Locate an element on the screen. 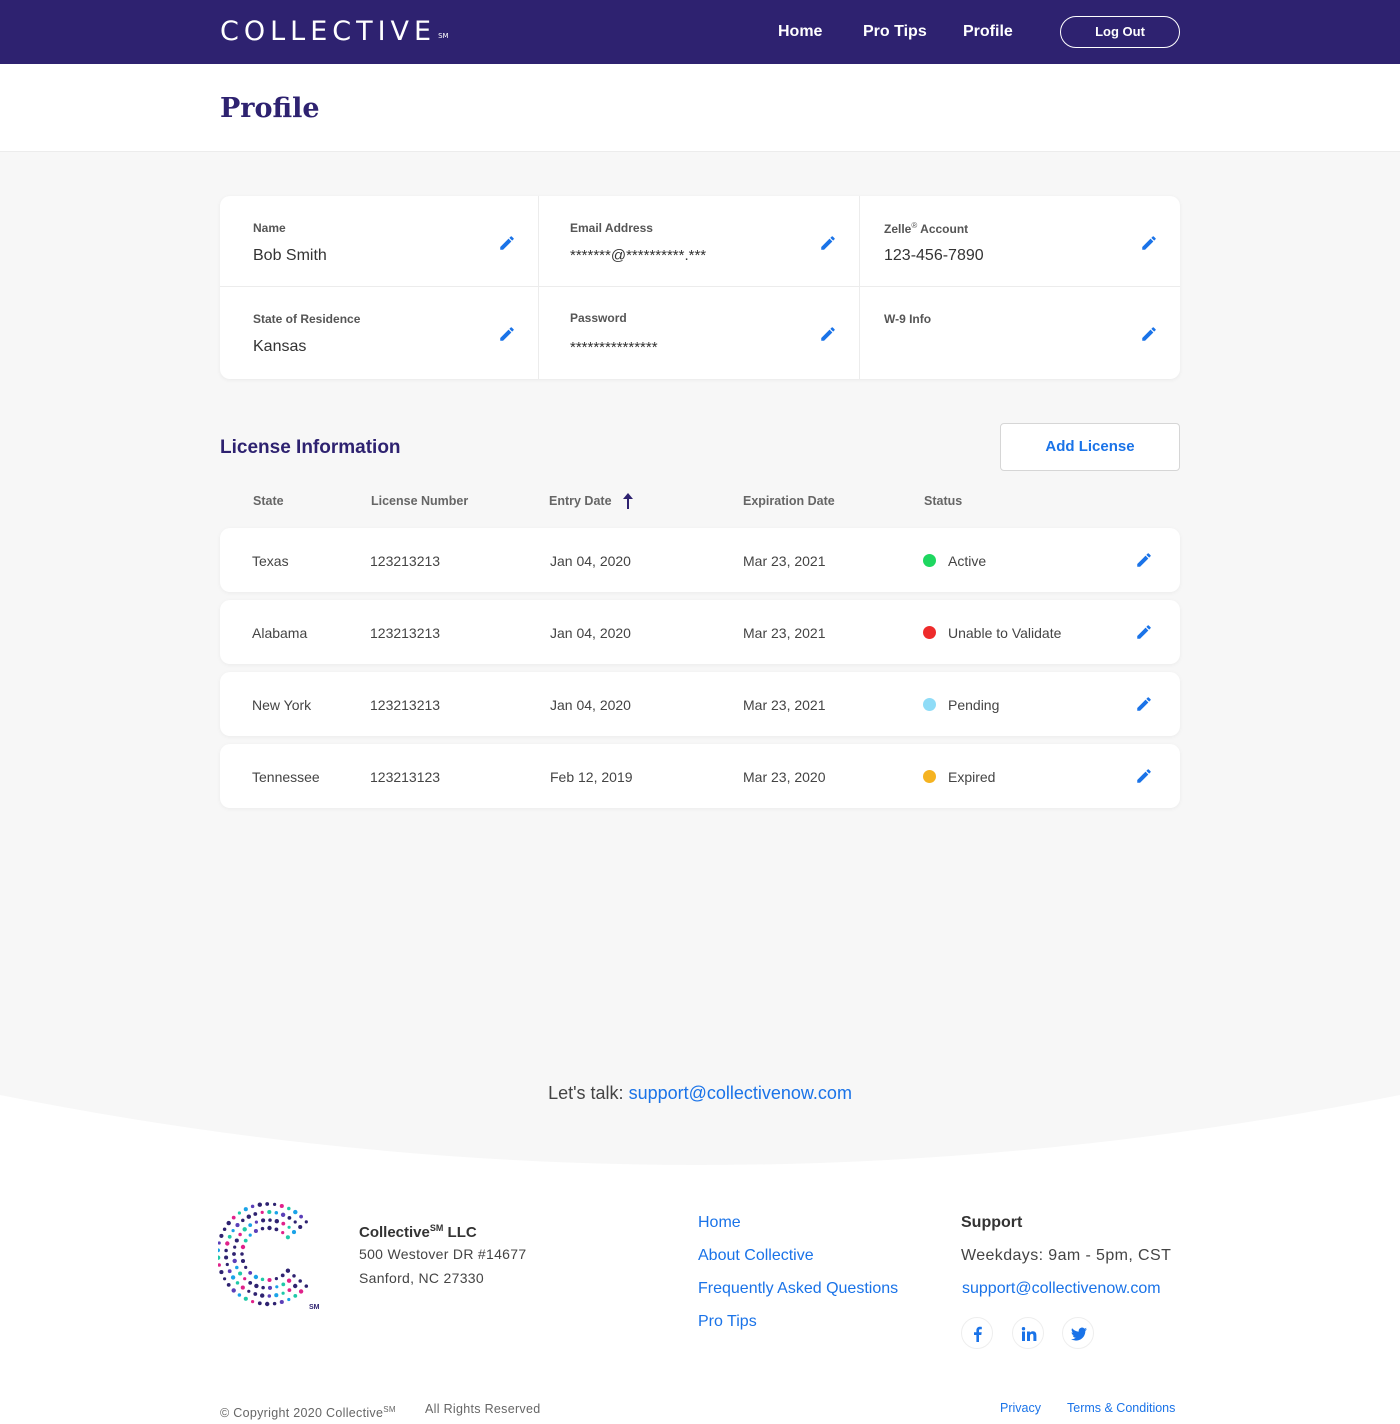 This screenshot has width=1400, height=1424. field-label: W-9 Info is located at coordinates (908, 319).